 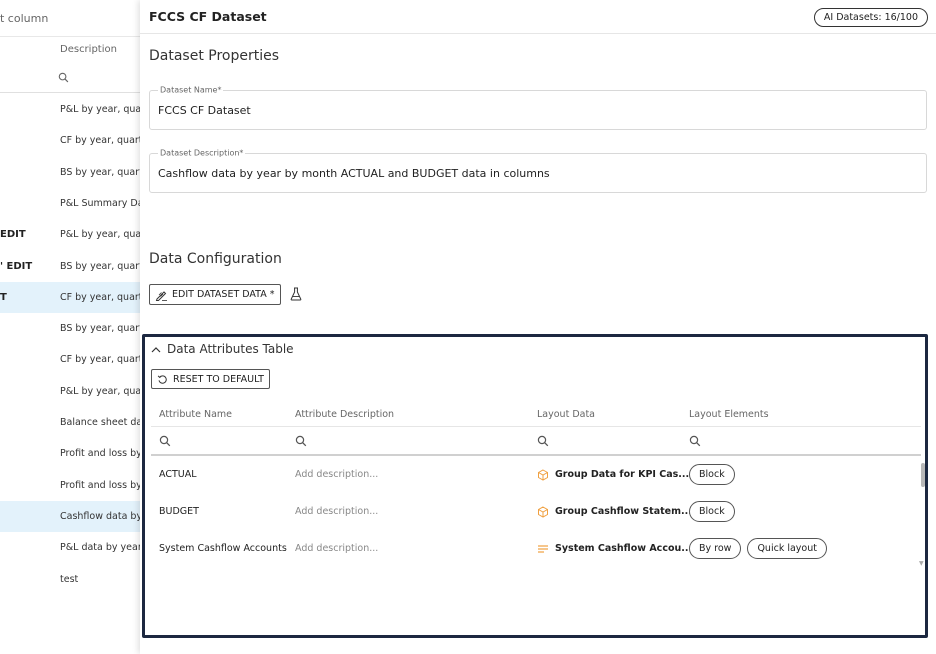 What do you see at coordinates (566, 414) in the screenshot?
I see `layout-data-header: Layout Data` at bounding box center [566, 414].